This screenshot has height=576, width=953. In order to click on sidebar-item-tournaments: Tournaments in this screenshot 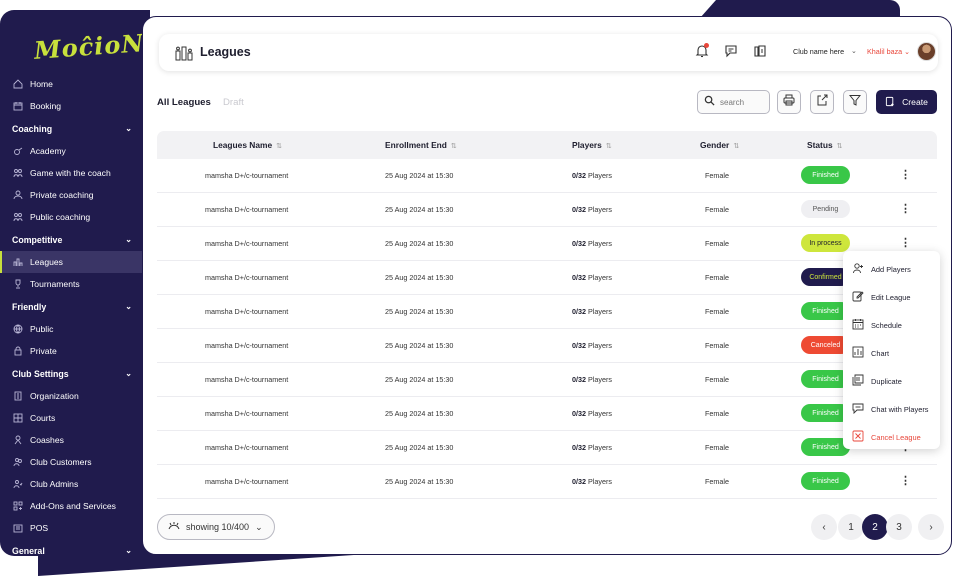, I will do `click(75, 284)`.